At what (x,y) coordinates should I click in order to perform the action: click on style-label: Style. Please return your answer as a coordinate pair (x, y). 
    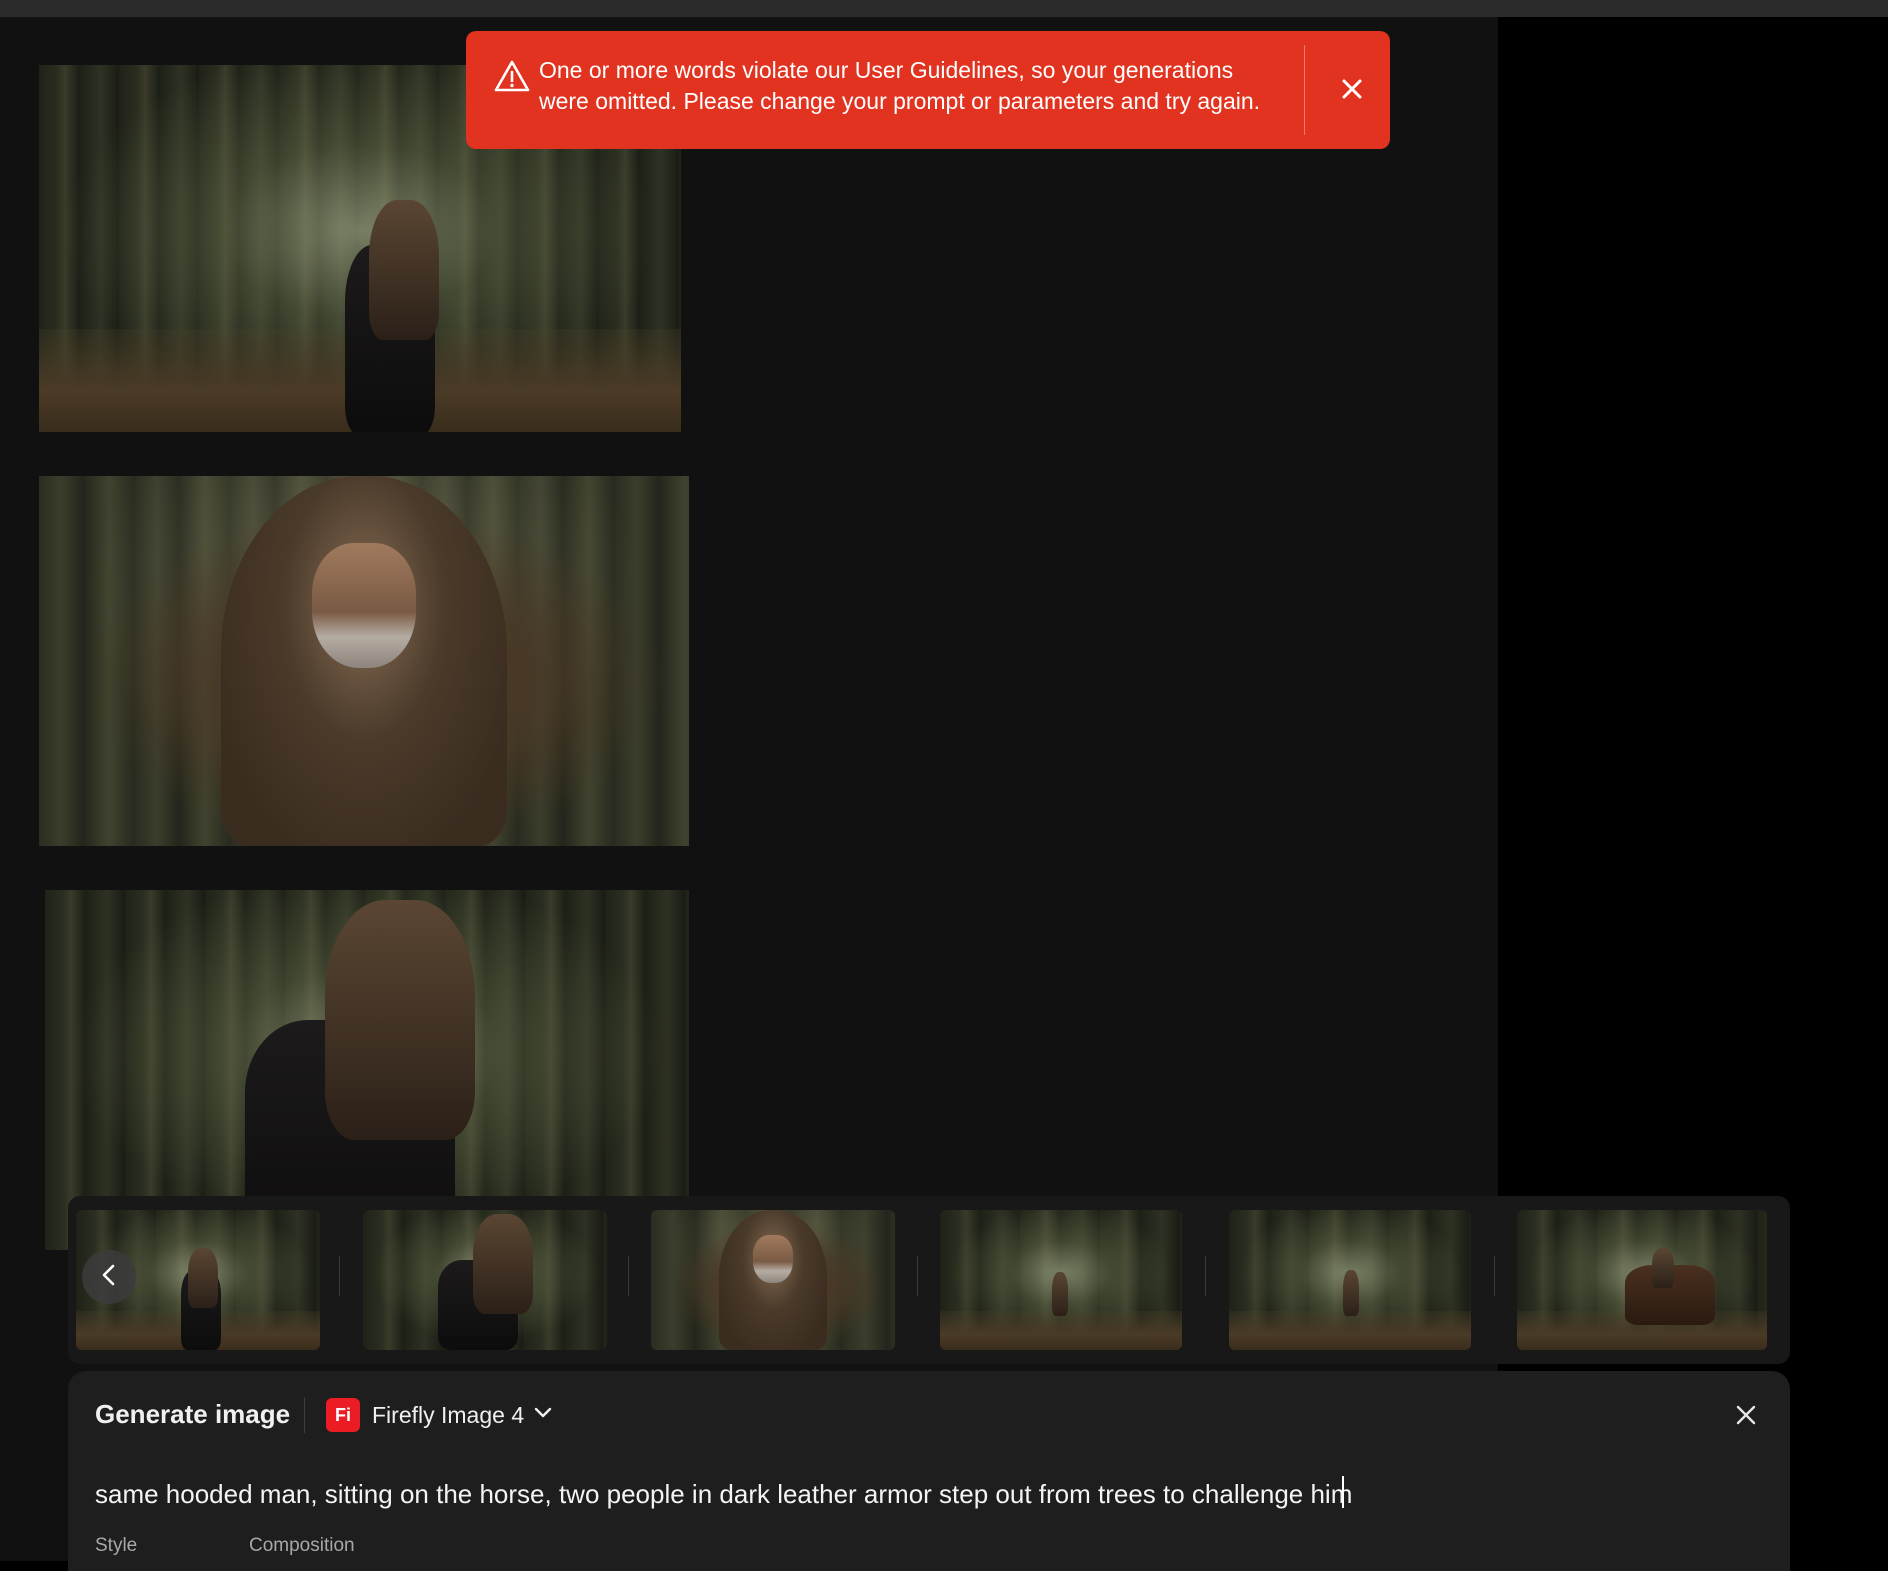
    Looking at the image, I should click on (116, 1546).